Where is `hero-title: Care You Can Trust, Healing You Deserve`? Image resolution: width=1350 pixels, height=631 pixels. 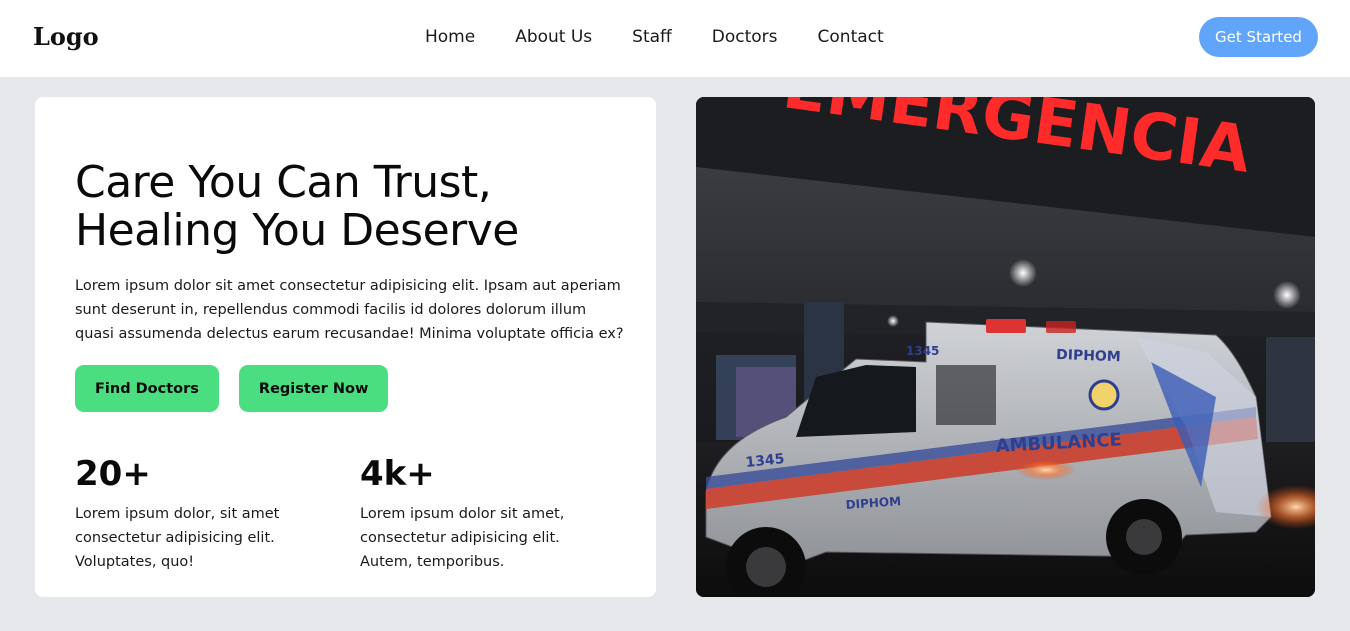
hero-title: Care You Can Trust, Healing You Deserve is located at coordinates (355, 207).